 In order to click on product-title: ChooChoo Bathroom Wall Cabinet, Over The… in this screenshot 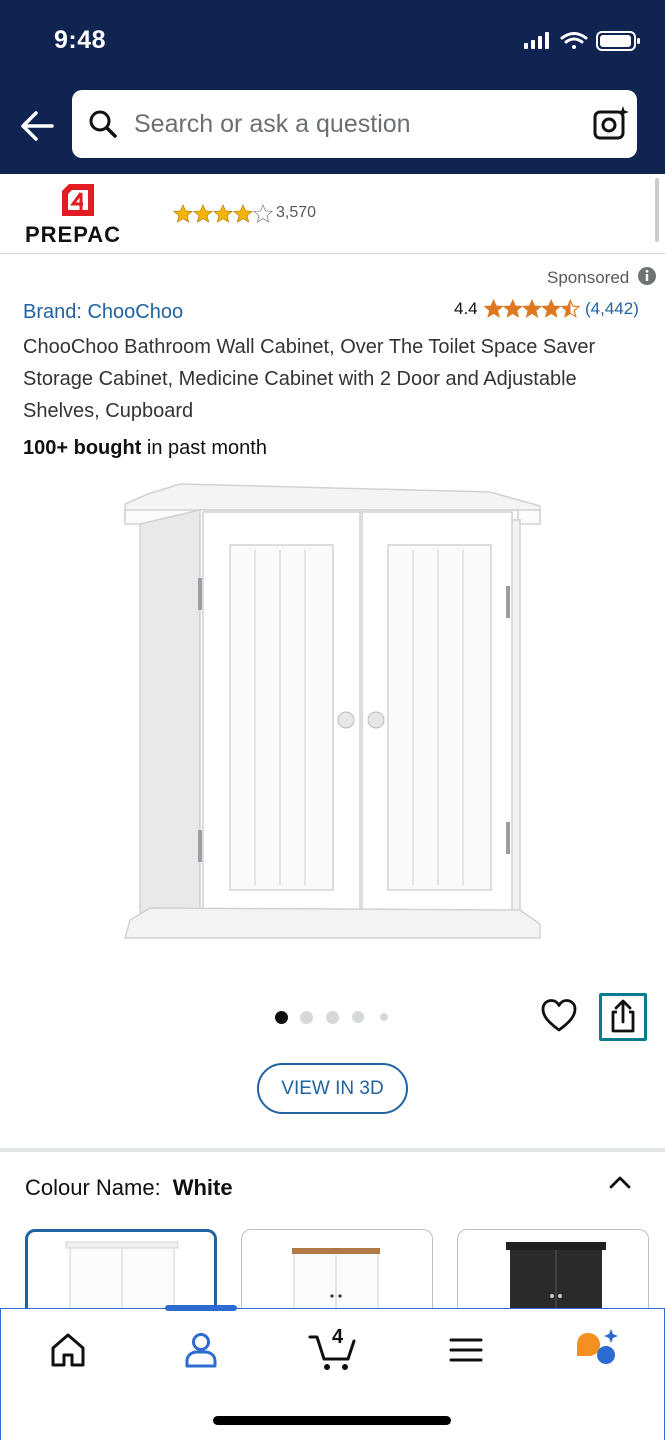, I will do `click(309, 379)`.